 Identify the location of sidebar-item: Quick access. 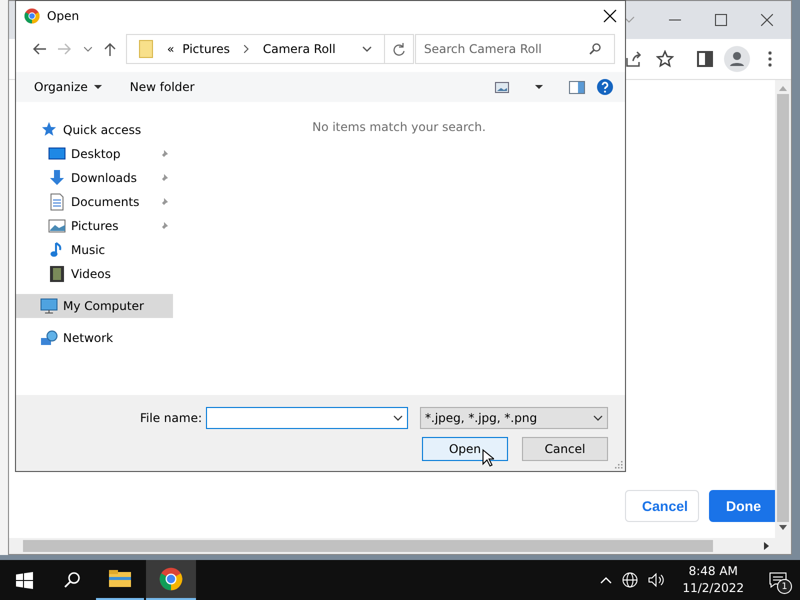
(94, 130).